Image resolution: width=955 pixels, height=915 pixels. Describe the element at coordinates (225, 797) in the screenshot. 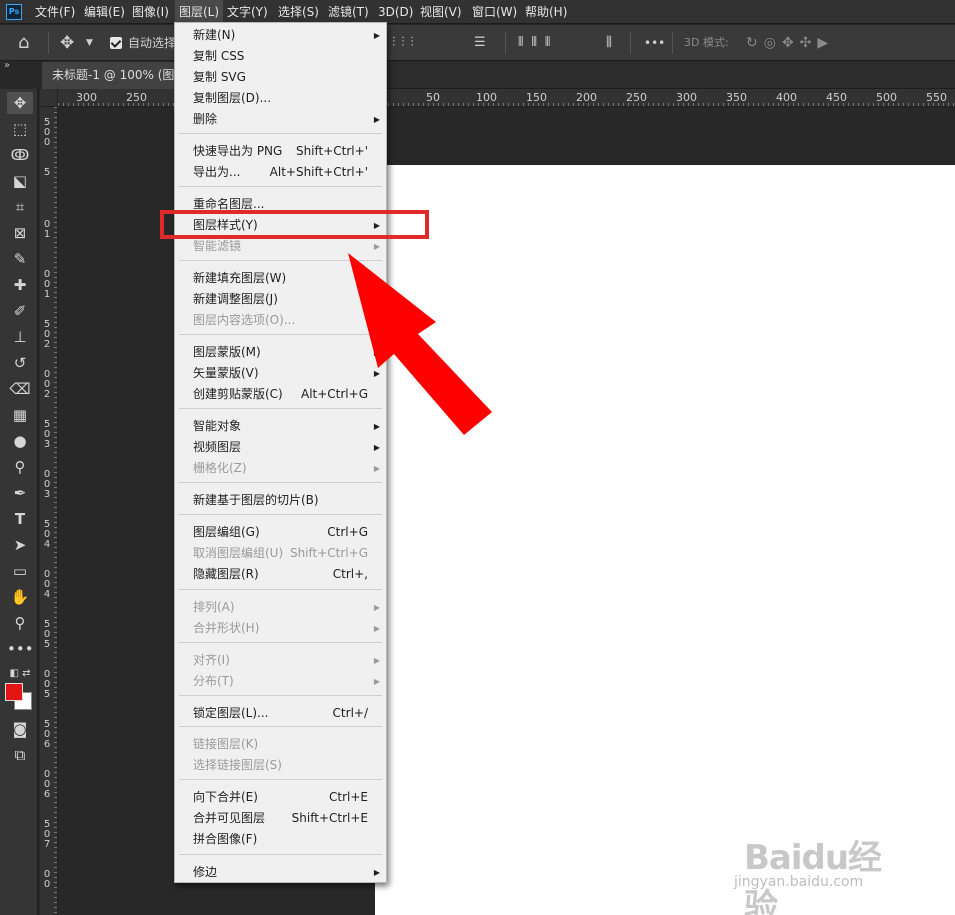

I see `menu-item-label: 向下合并(E)` at that location.